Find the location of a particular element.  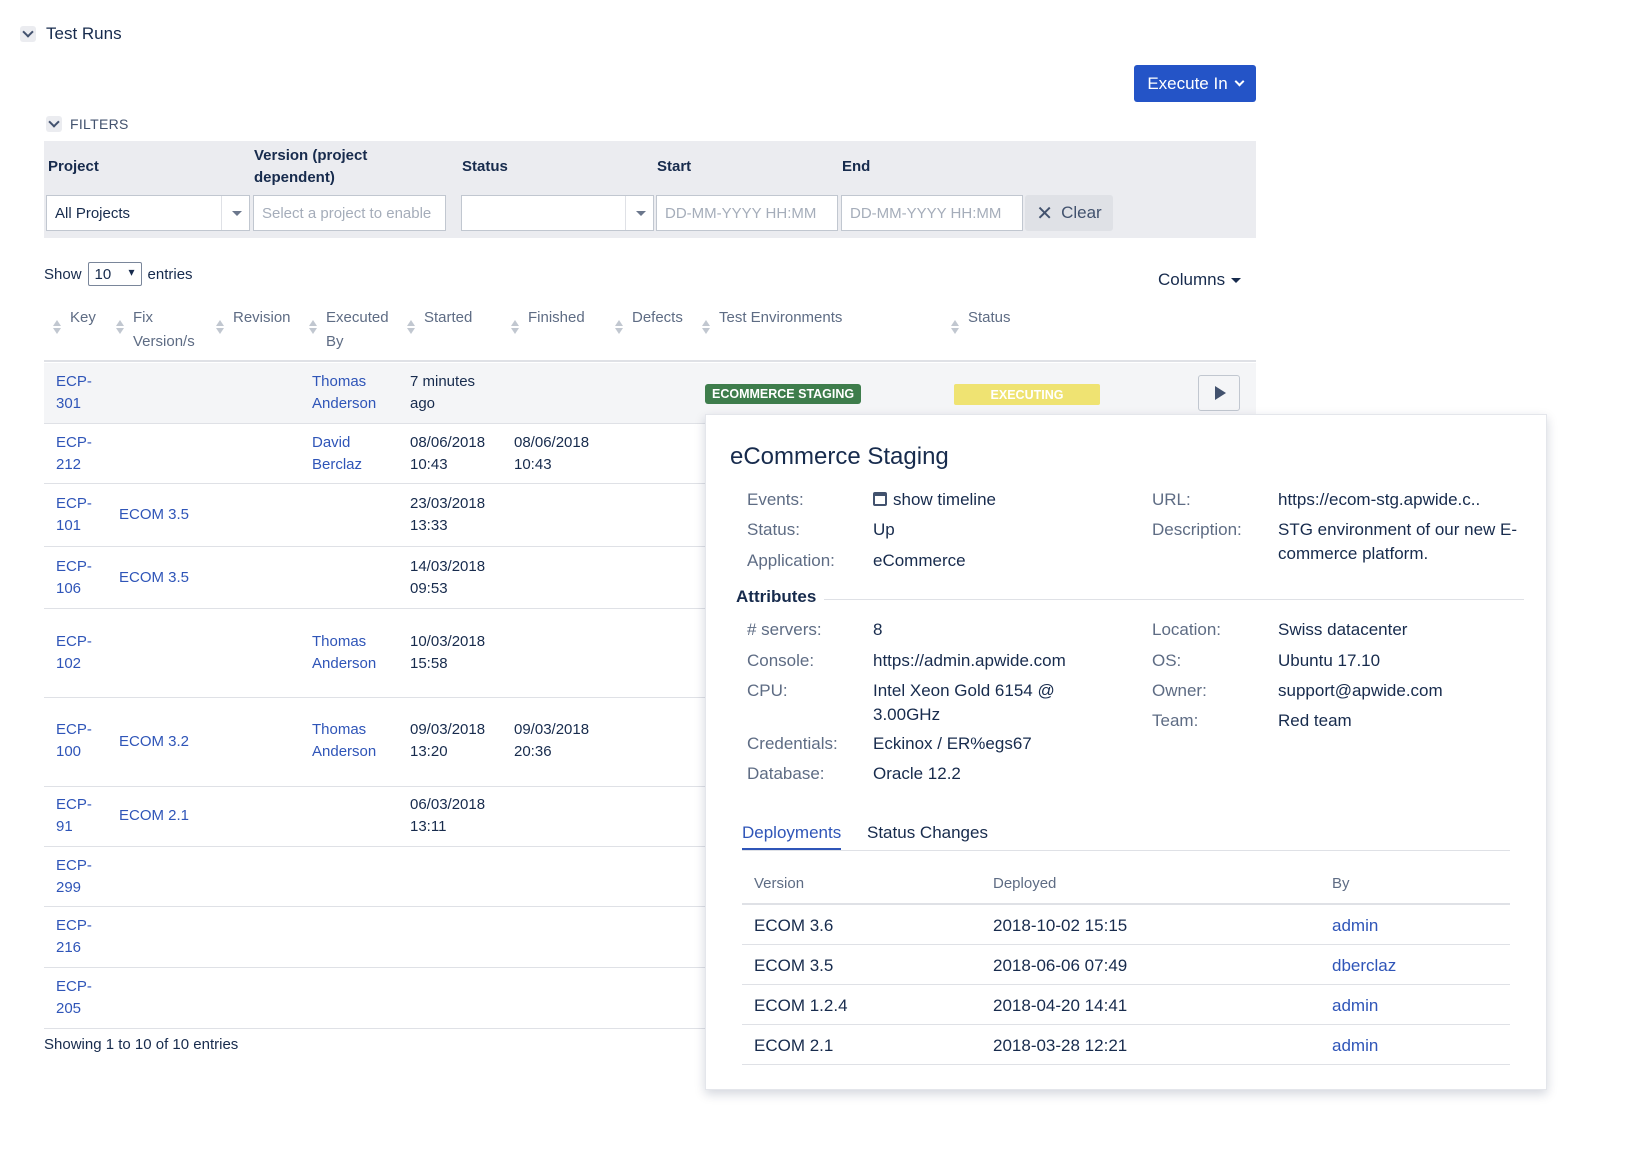

environment-badge: ECOMMERCE STAGING is located at coordinates (783, 394).